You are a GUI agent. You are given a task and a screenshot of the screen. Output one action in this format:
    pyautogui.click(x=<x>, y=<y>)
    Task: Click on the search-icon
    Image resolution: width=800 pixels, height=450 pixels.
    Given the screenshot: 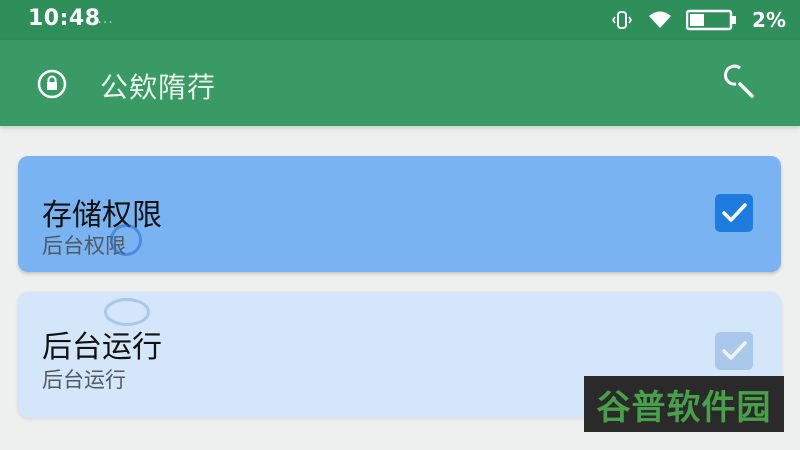 What is the action you would take?
    pyautogui.click(x=742, y=82)
    